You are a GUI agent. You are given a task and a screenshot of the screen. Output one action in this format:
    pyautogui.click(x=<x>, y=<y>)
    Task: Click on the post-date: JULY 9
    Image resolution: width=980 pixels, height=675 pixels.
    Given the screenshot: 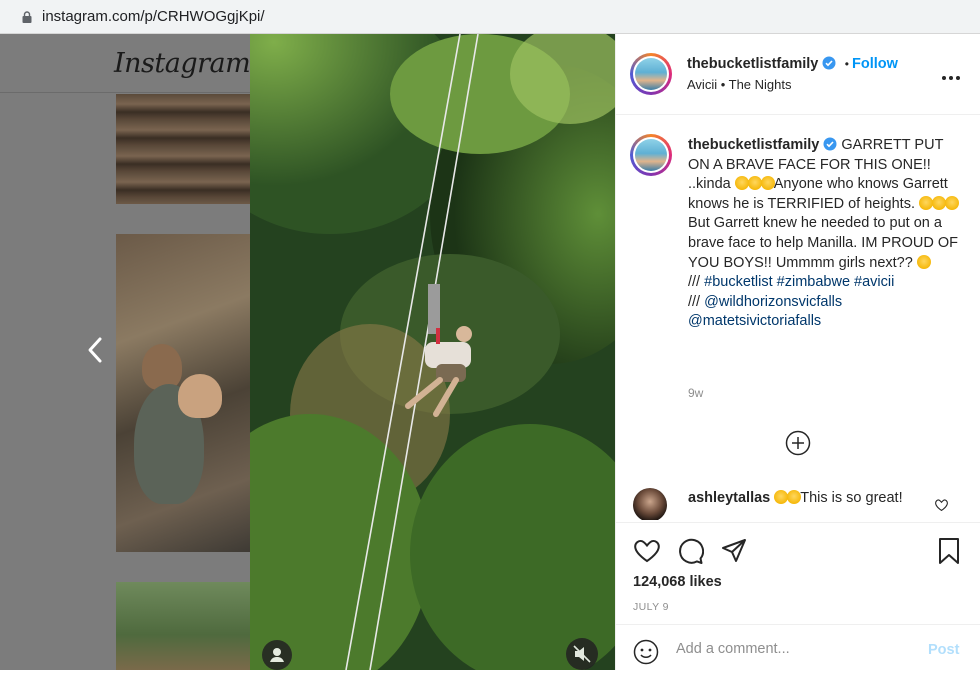 What is the action you would take?
    pyautogui.click(x=651, y=607)
    